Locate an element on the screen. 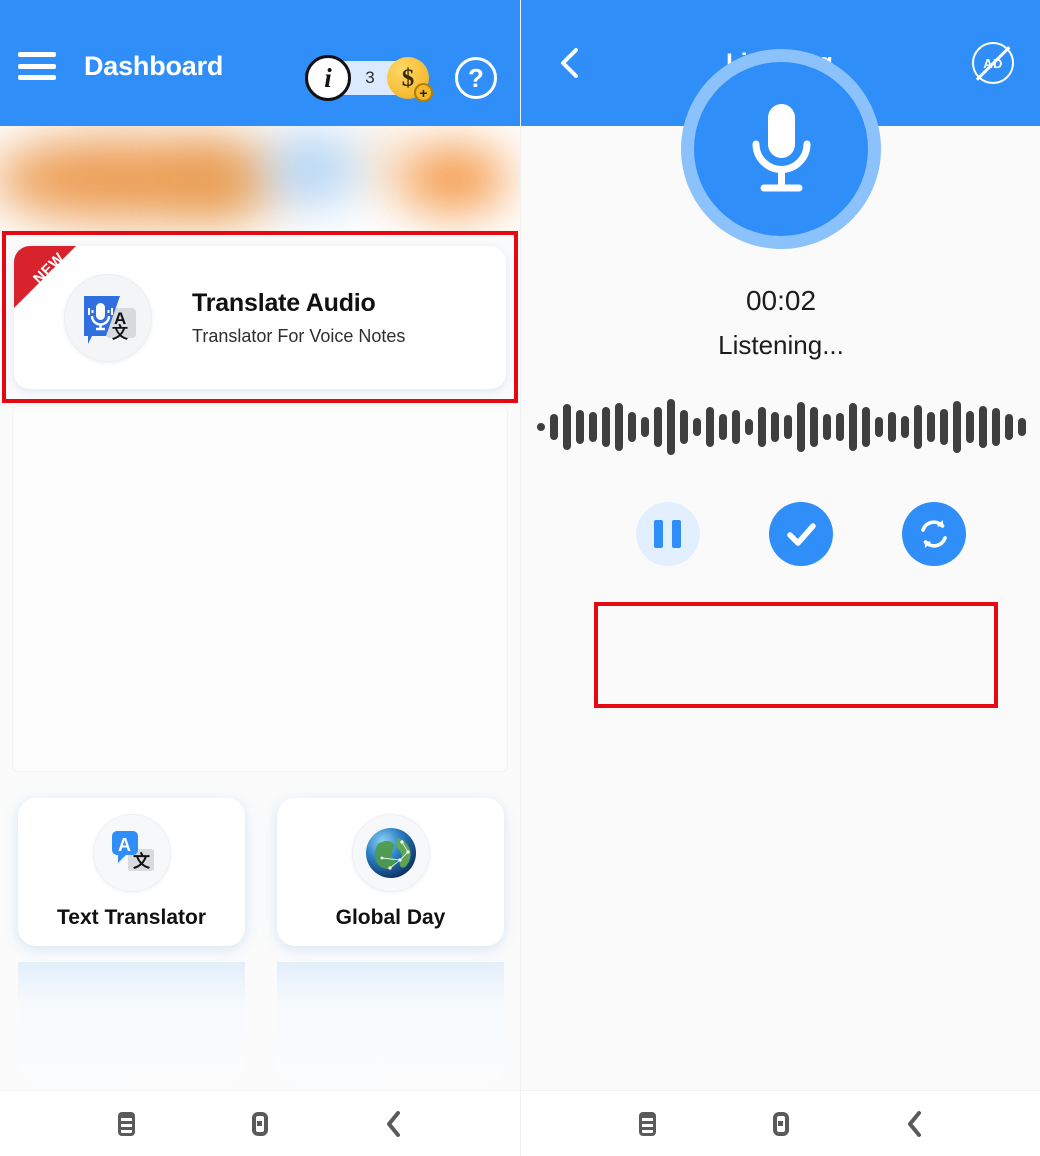  recording-timer: 00:02 is located at coordinates (781, 300).